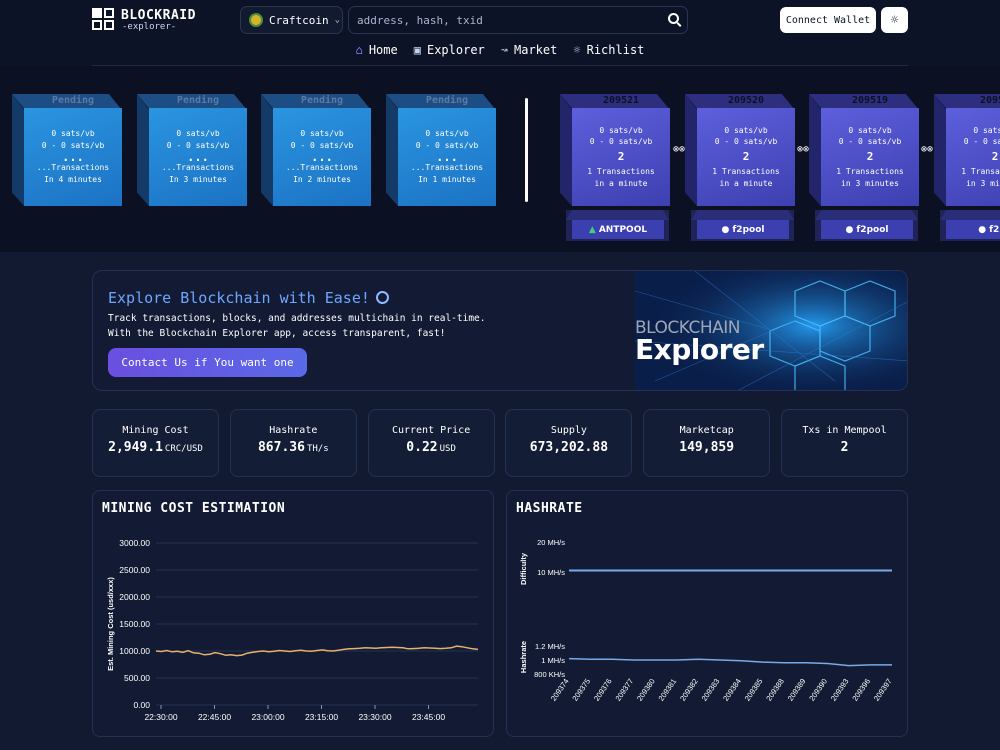 The width and height of the screenshot is (1000, 750). I want to click on hero-image-caption-bottom: Explorer, so click(699, 349).